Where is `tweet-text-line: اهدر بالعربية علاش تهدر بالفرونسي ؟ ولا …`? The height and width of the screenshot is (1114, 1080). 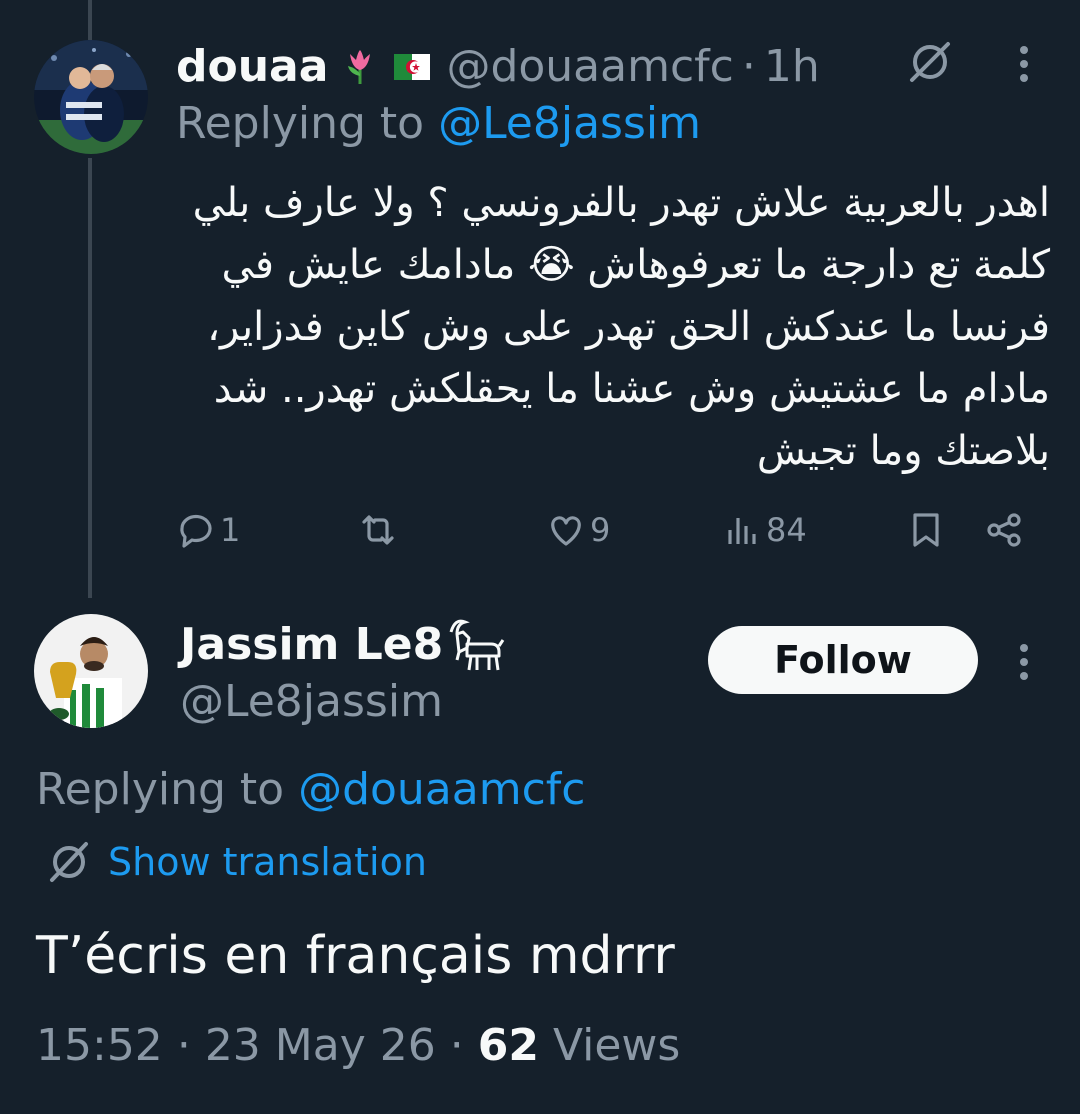
tweet-text-line: اهدر بالعربية علاش تهدر بالفرونسي ؟ ولا … is located at coordinates (621, 203).